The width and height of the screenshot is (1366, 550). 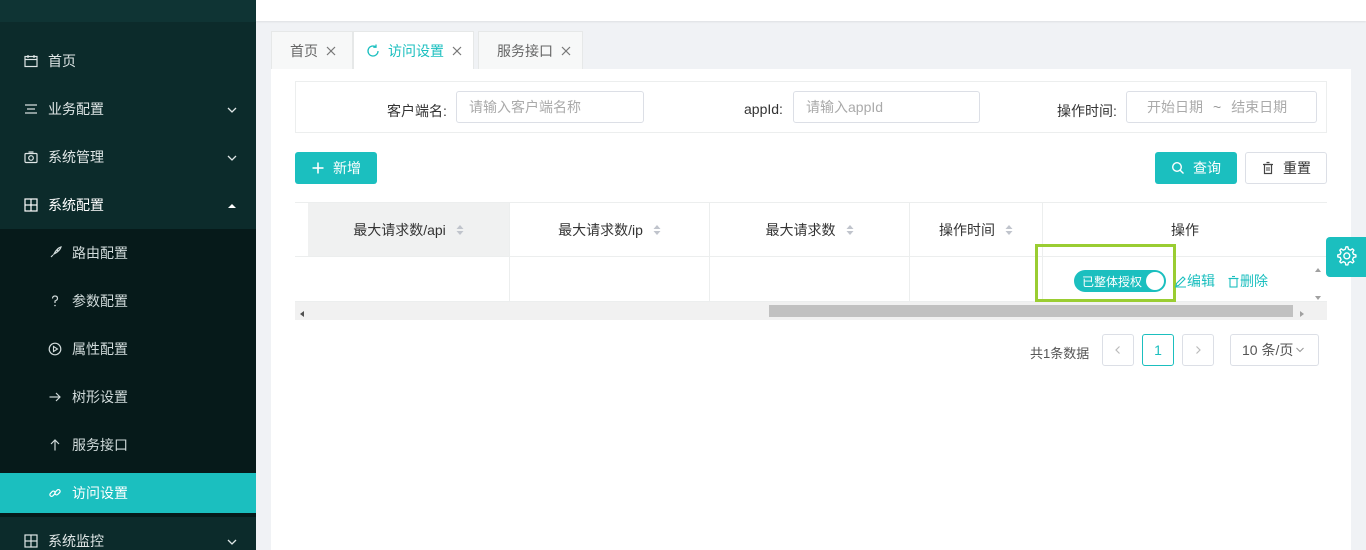 What do you see at coordinates (128, 109) in the screenshot?
I see `sidebar-item-business-config: 业务配置` at bounding box center [128, 109].